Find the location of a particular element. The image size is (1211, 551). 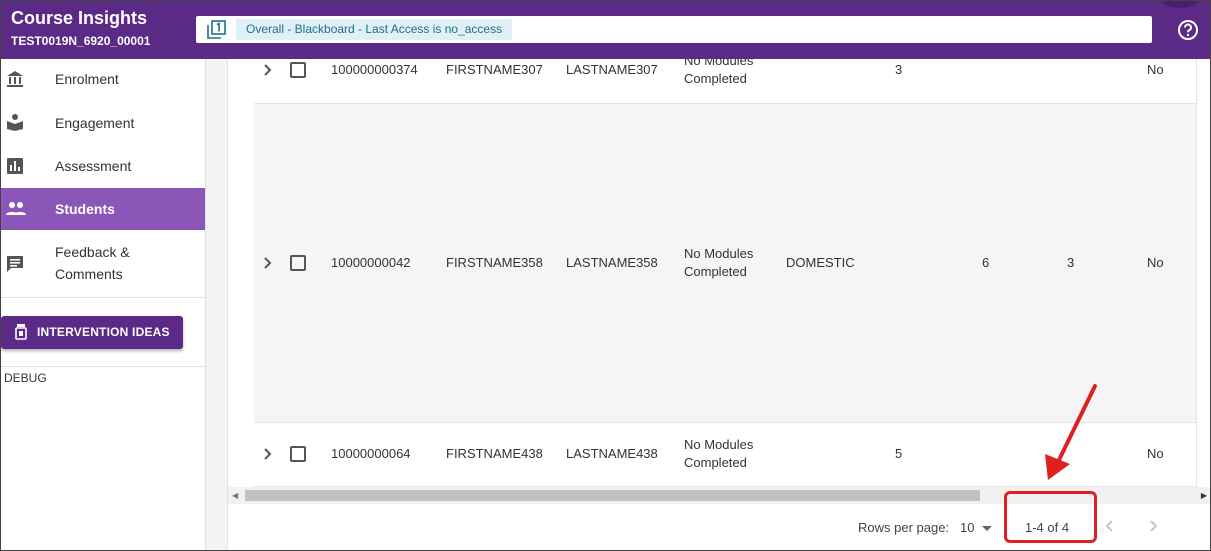

first-name: FIRSTNAME438 is located at coordinates (494, 453).